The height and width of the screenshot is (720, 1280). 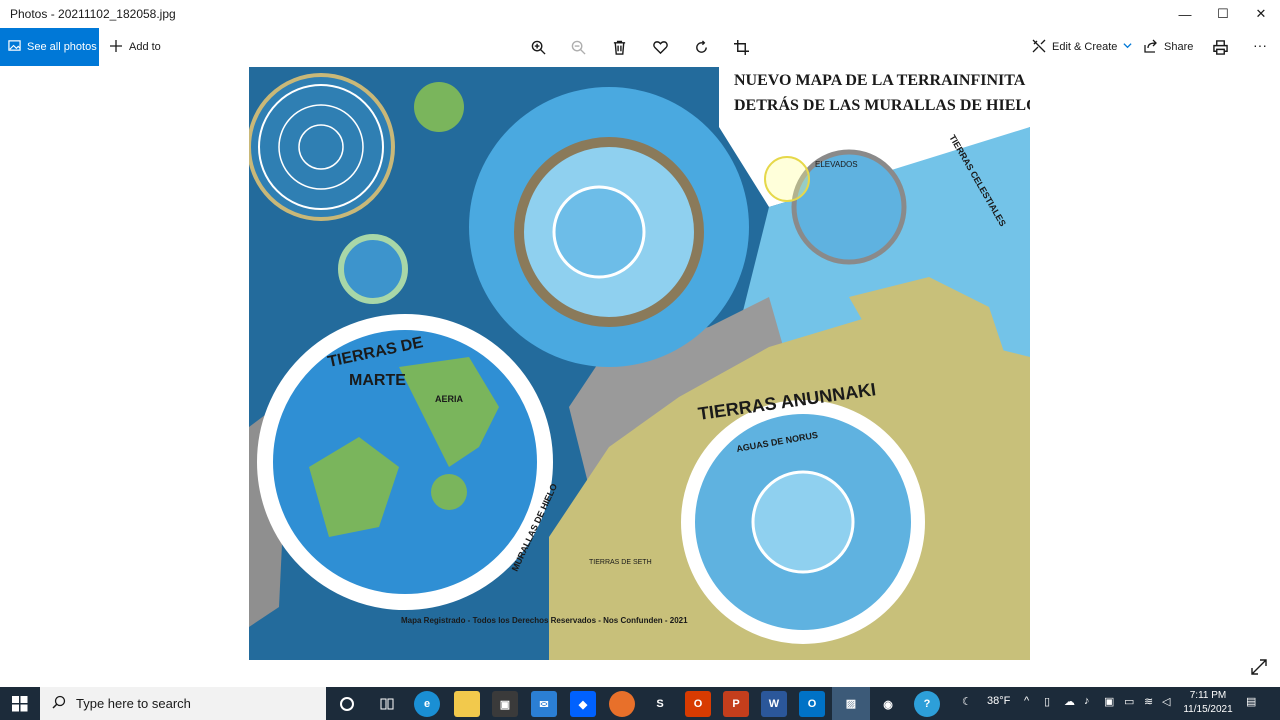 I want to click on battery-icon: ▭, so click(x=1129, y=701).